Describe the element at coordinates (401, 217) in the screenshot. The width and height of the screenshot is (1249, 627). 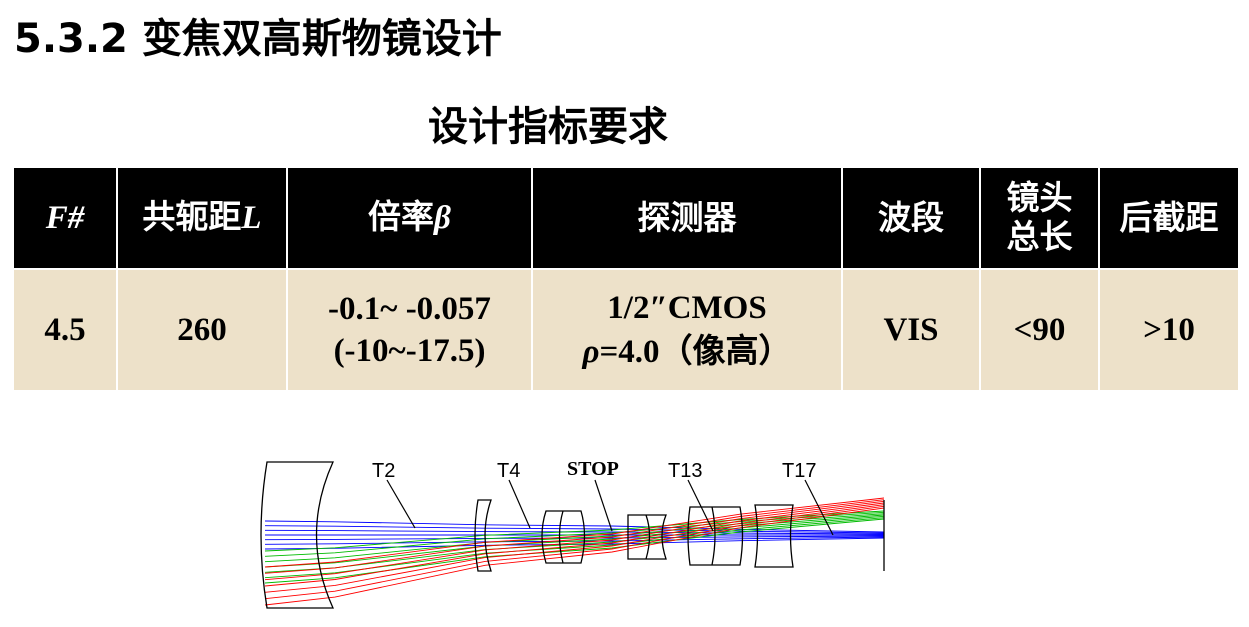
I see `header-mag-label: 倍率` at that location.